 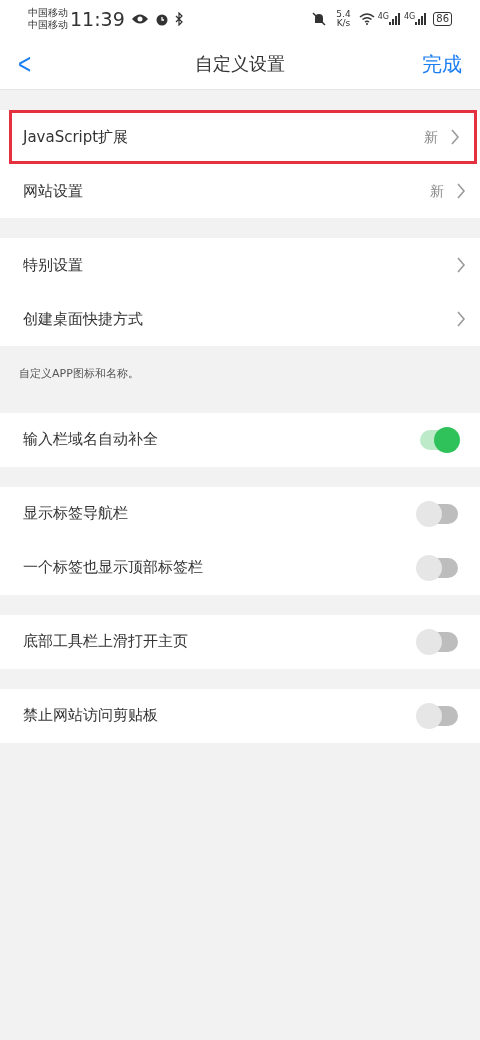 I want to click on settings-row: 特别设置, so click(x=240, y=265).